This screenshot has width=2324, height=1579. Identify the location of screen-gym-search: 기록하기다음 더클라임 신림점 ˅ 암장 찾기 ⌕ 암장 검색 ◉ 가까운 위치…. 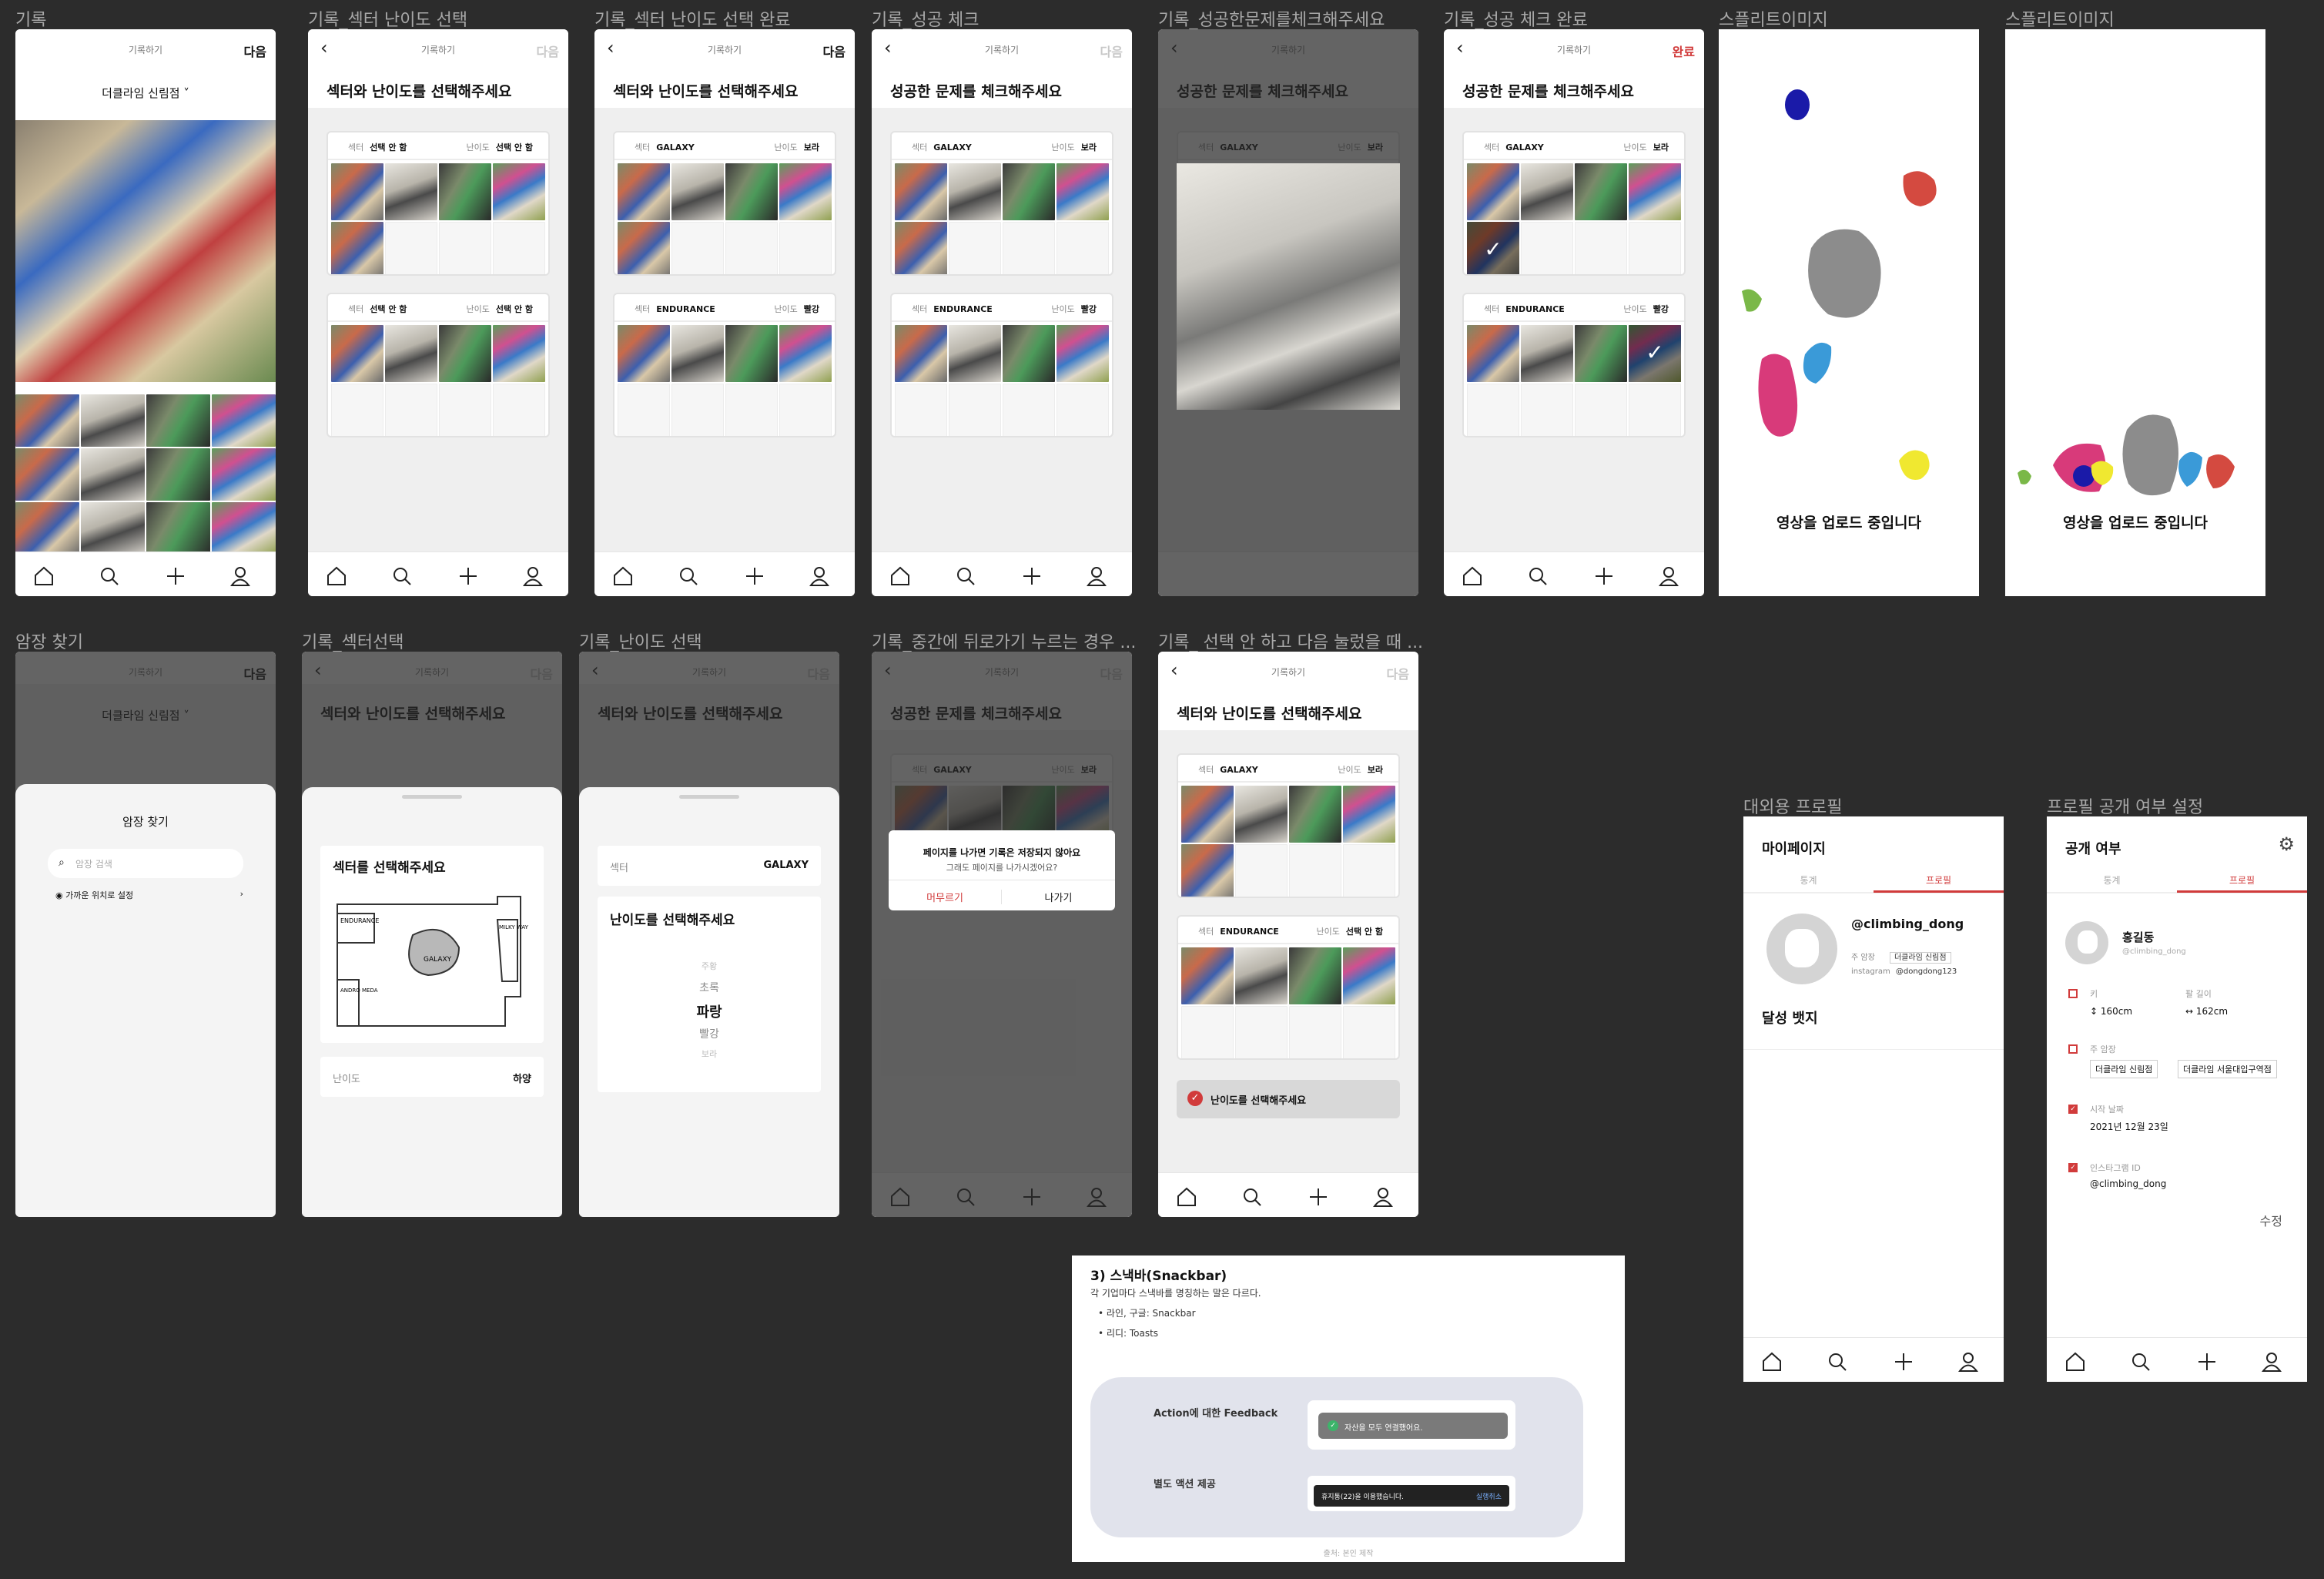
(145, 934).